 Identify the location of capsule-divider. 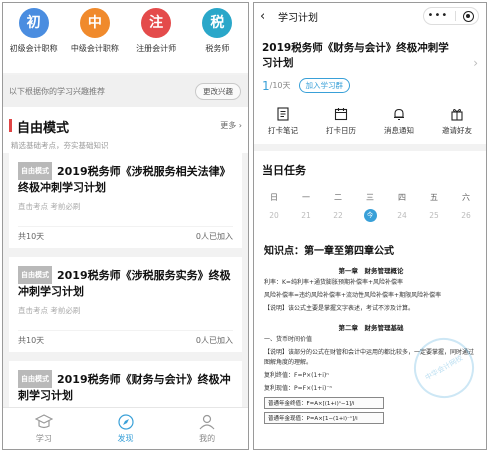
(456, 16).